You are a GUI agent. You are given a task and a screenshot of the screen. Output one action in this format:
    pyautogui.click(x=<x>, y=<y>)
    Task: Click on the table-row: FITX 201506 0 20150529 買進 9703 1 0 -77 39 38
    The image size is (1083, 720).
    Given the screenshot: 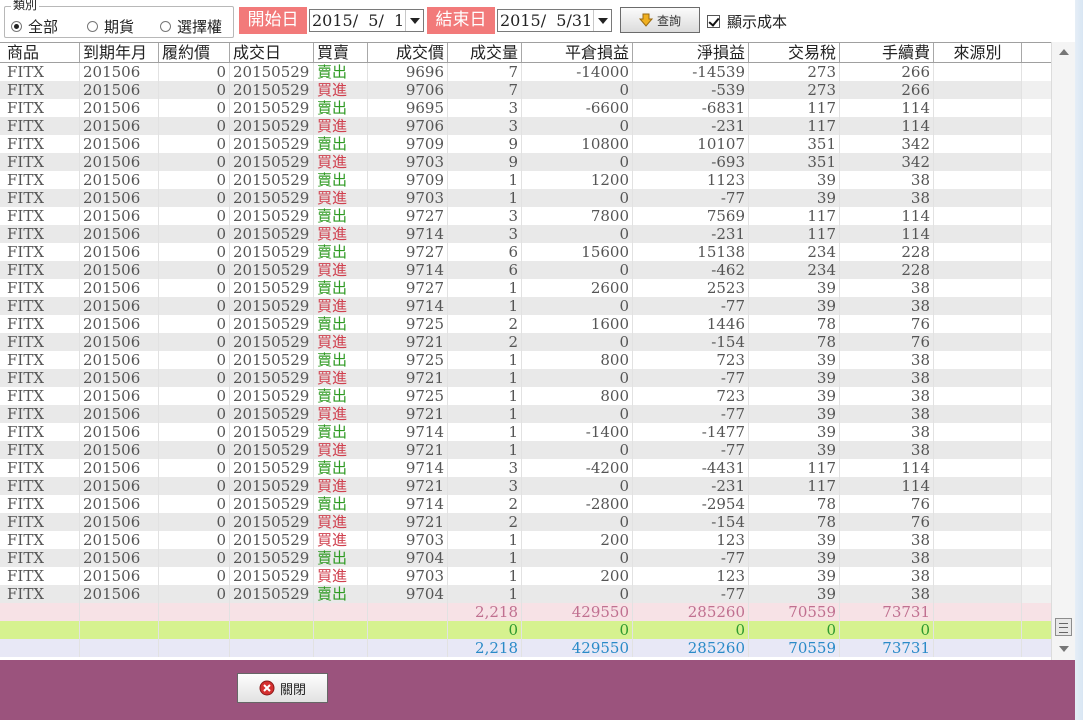 What is the action you would take?
    pyautogui.click(x=525, y=198)
    